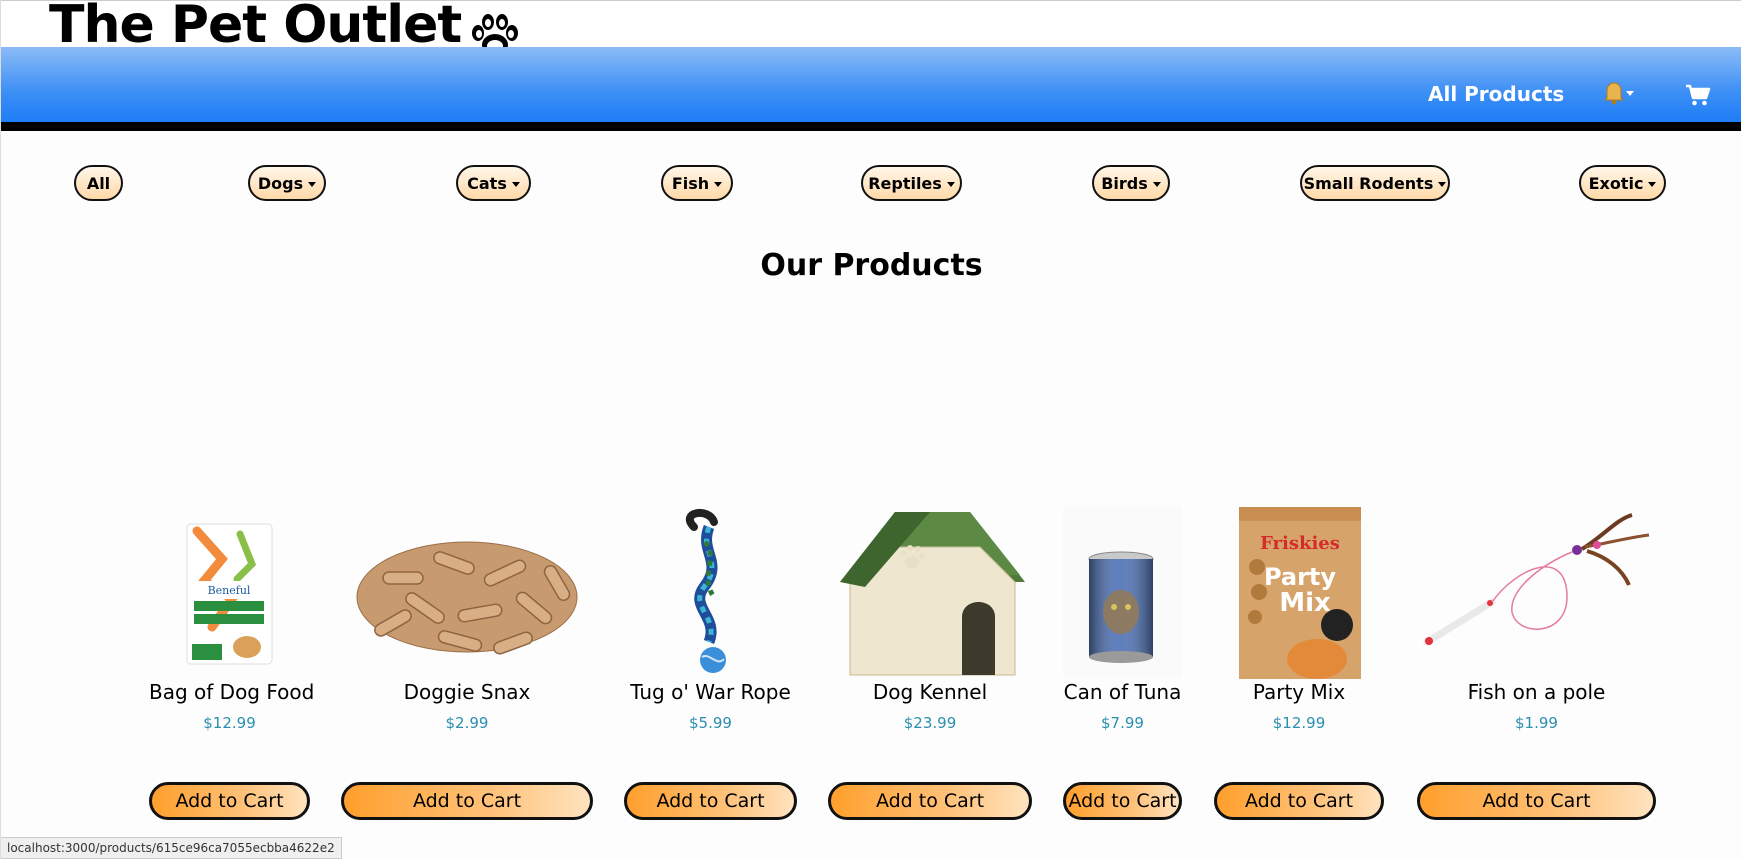 The image size is (1741, 859). What do you see at coordinates (710, 692) in the screenshot?
I see `product-name: Tug o' War Rope` at bounding box center [710, 692].